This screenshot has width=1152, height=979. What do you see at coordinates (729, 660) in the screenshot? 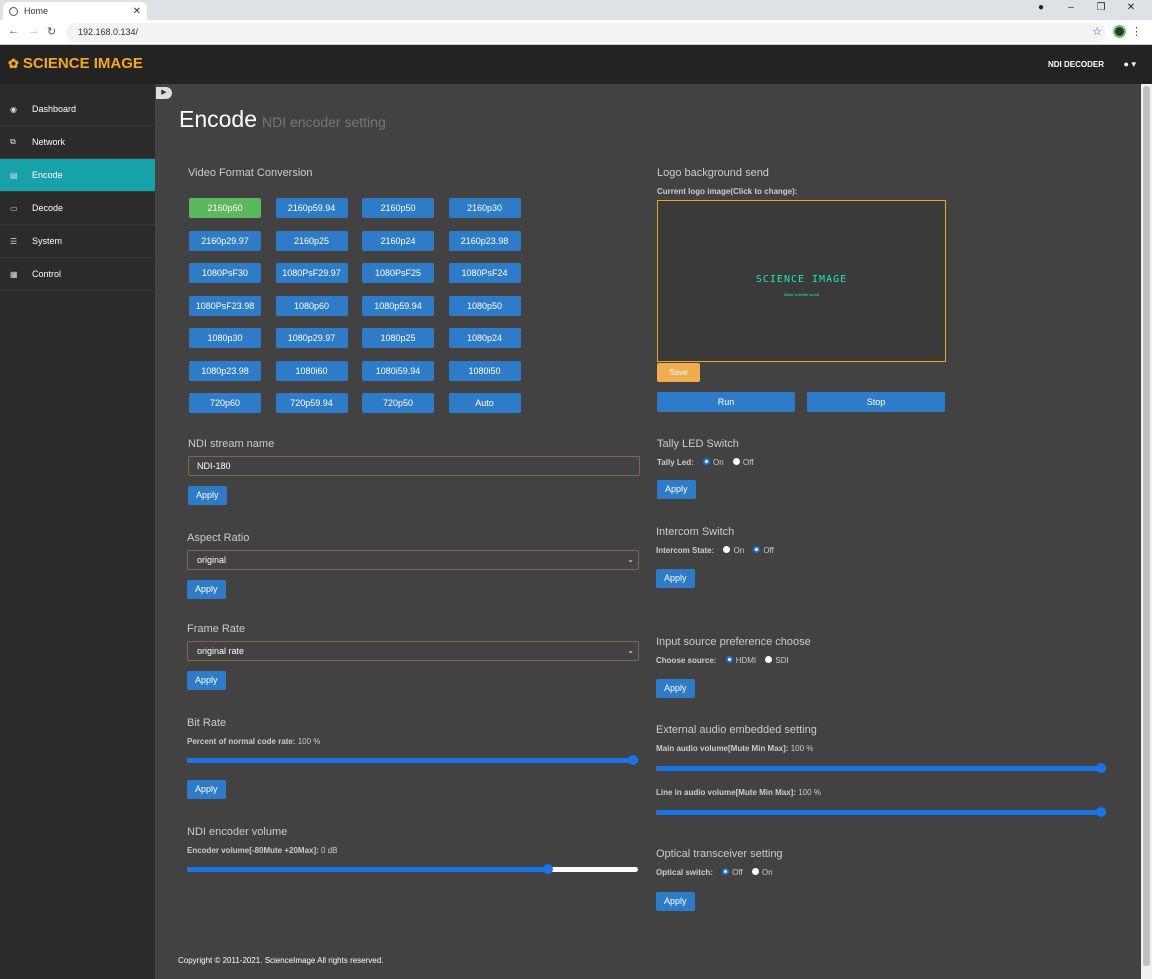
I see `hdmi-radio` at bounding box center [729, 660].